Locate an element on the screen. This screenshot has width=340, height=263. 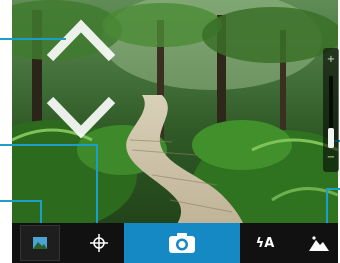
camera-icon is located at coordinates (182, 243).